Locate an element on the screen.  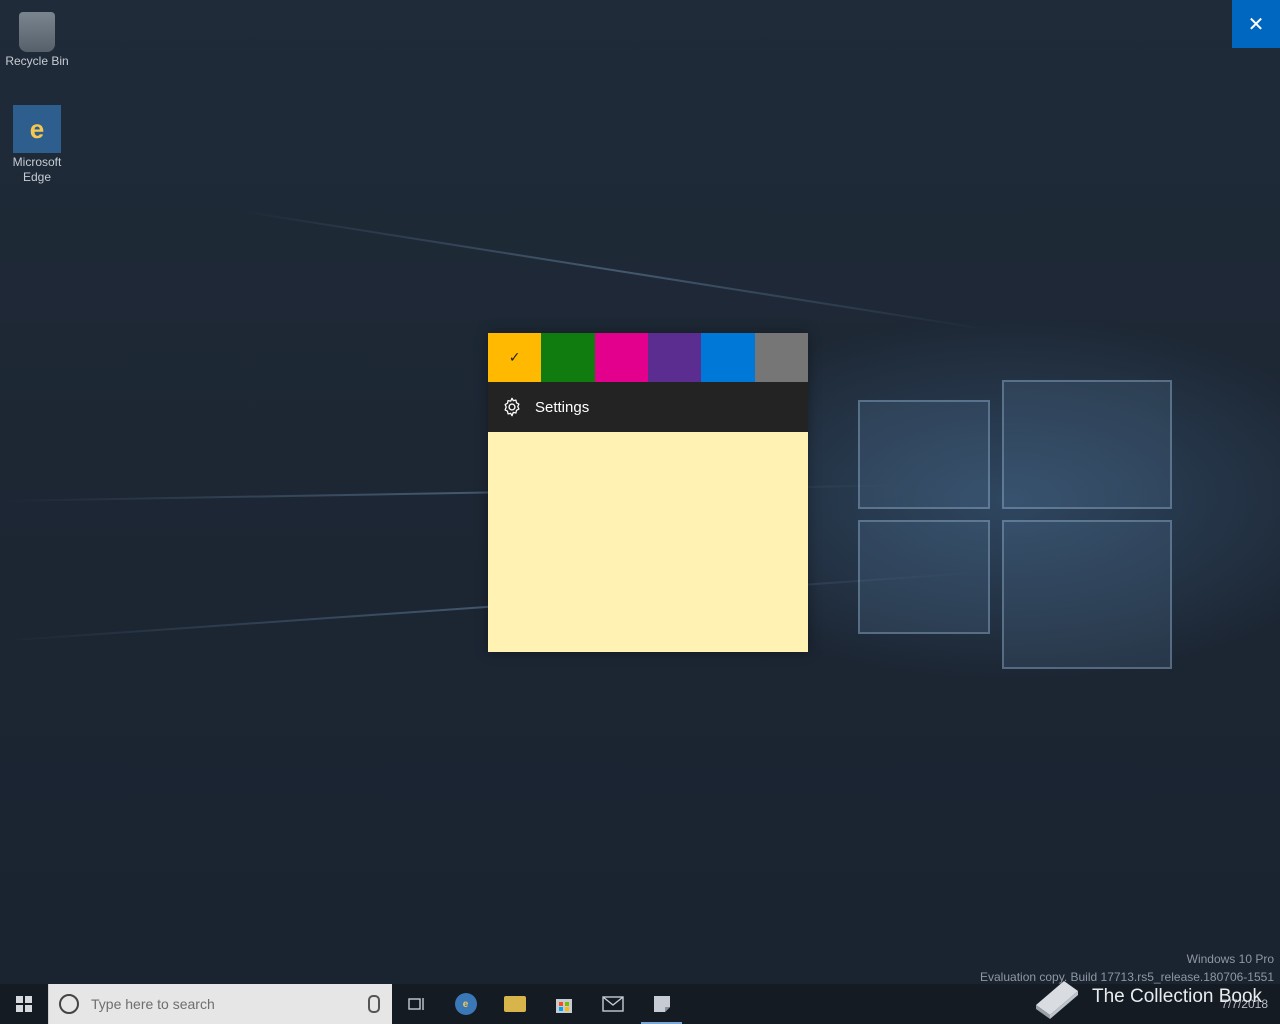
start-button is located at coordinates (24, 1004).